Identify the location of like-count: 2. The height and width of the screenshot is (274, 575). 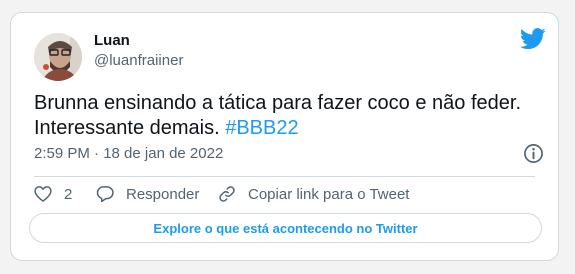
(68, 194).